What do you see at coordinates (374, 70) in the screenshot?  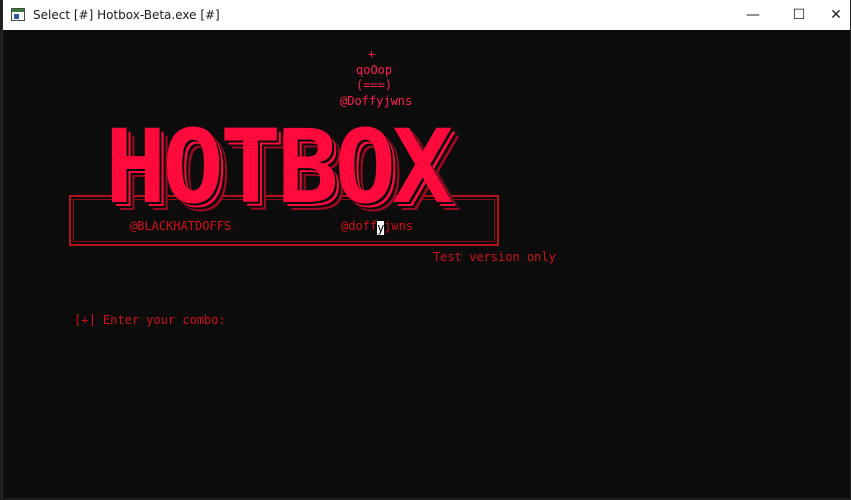 I see `ascii-art-line: qoOop` at bounding box center [374, 70].